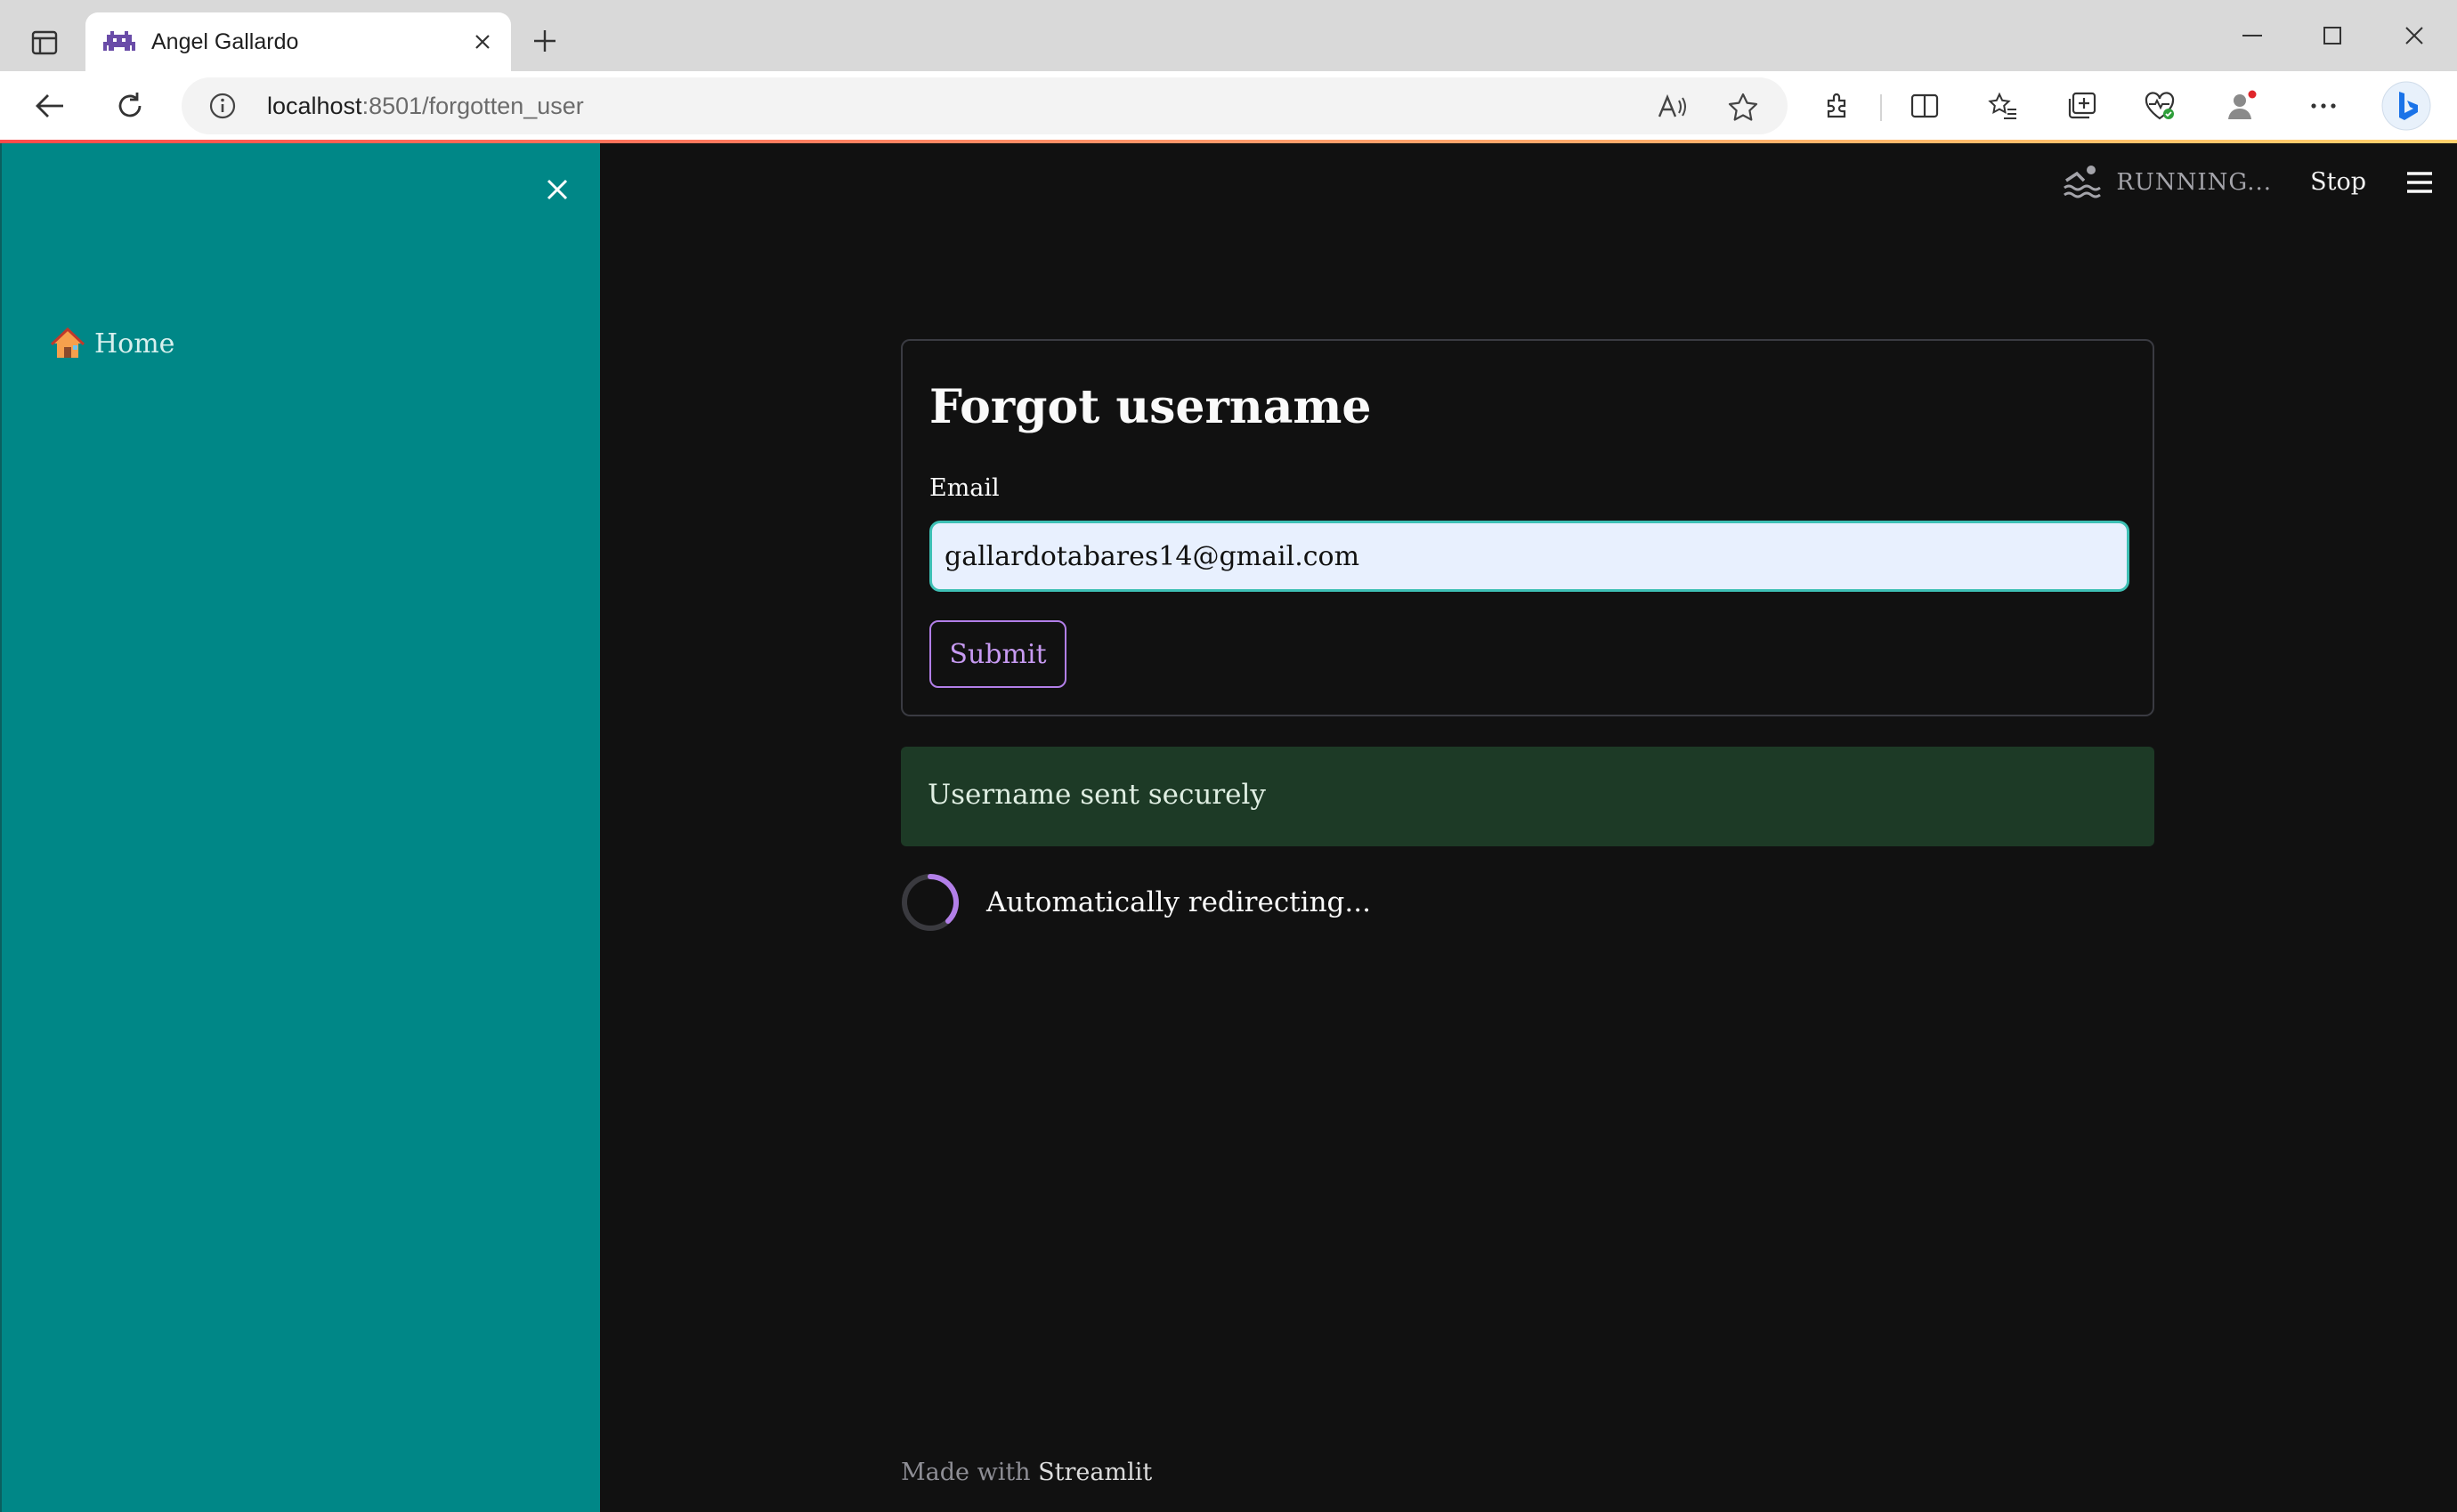  I want to click on profile-icon, so click(2242, 105).